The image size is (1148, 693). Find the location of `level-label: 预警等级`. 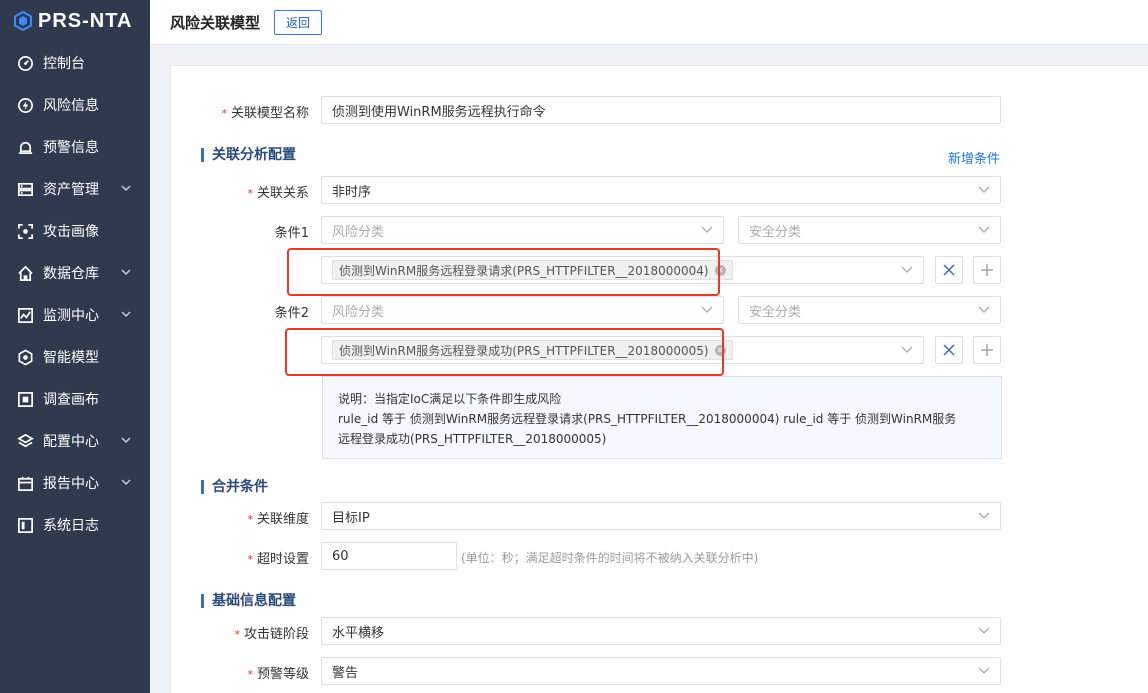

level-label: 预警等级 is located at coordinates (249, 672).